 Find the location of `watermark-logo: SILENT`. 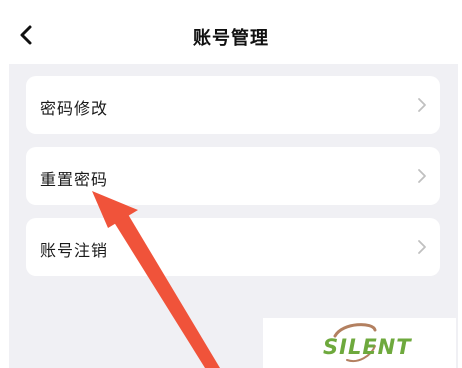

watermark-logo: SILENT is located at coordinates (367, 342).